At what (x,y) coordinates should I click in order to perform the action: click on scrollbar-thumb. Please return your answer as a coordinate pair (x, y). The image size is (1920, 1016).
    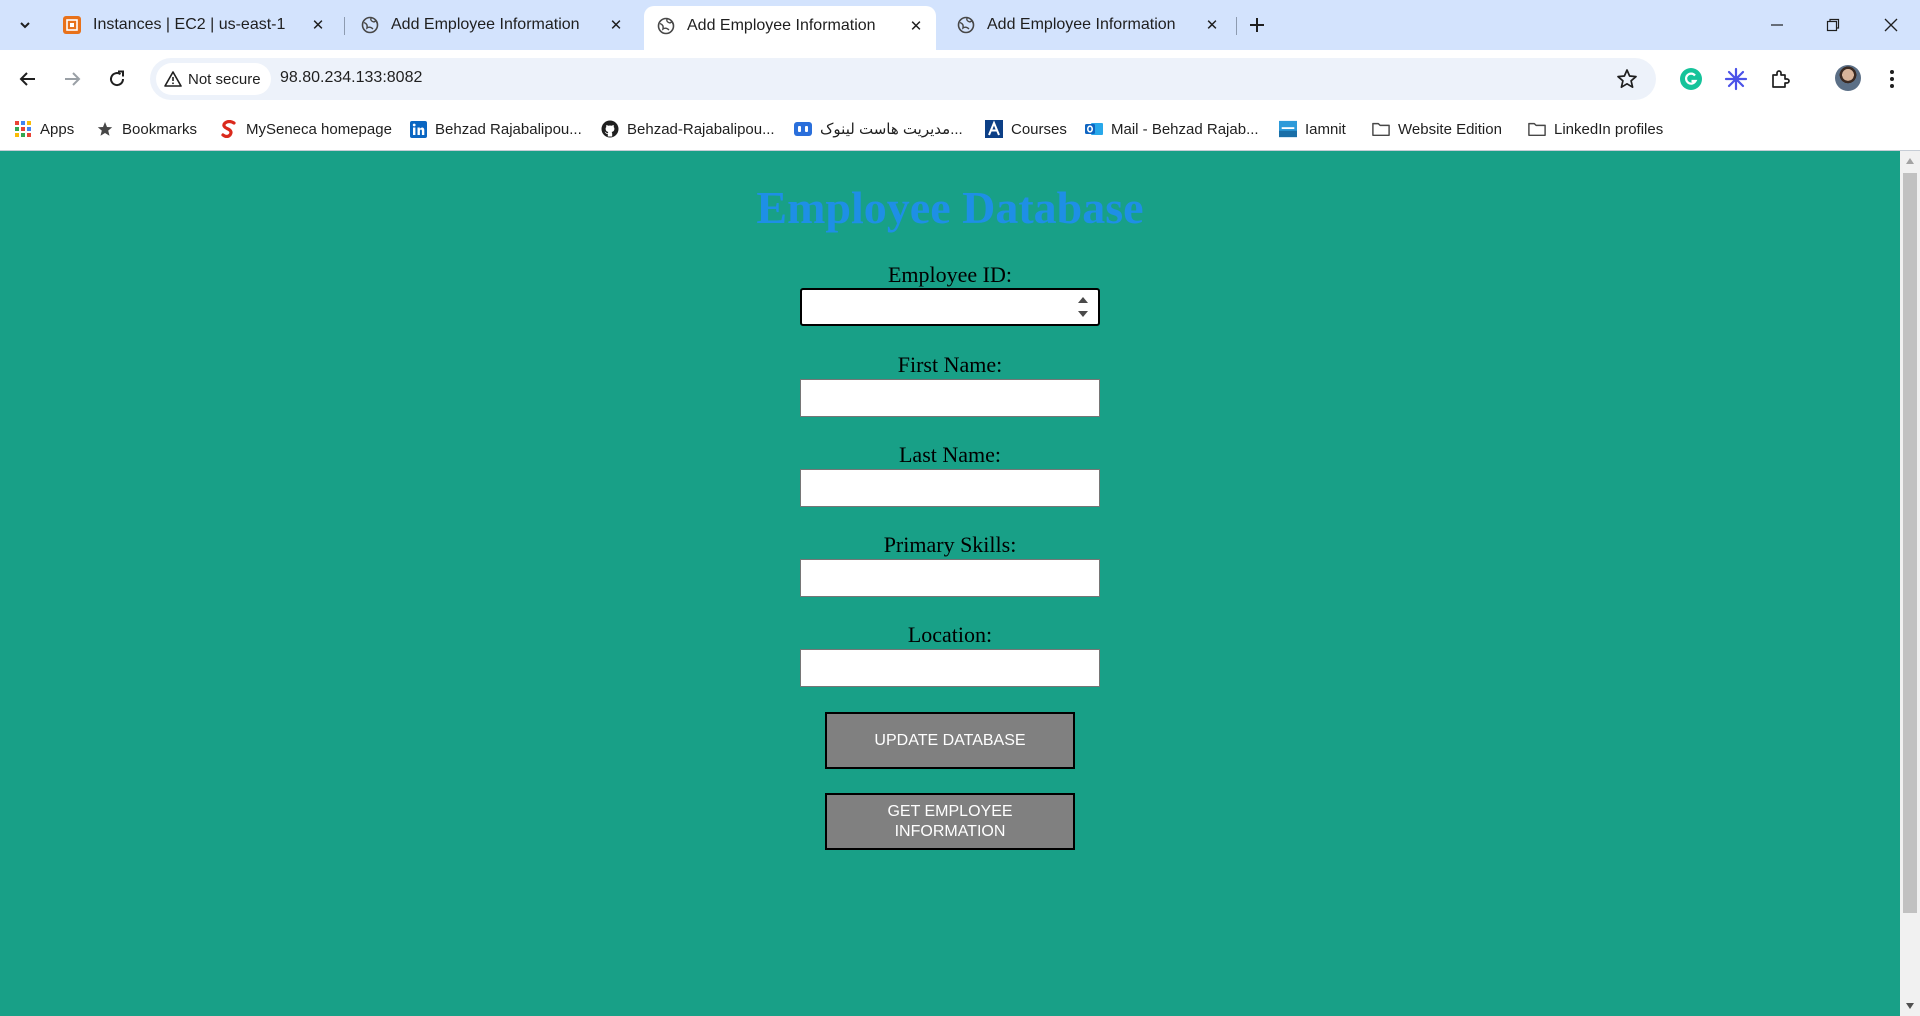
    Looking at the image, I should click on (1910, 543).